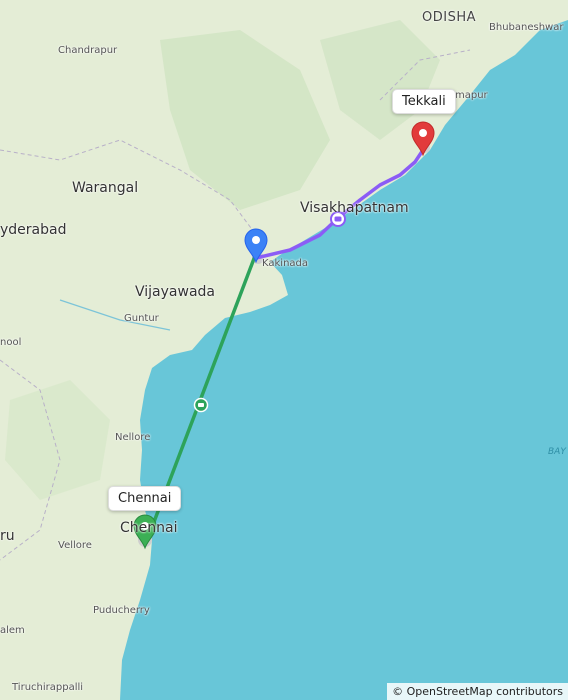 The height and width of the screenshot is (700, 568). I want to click on place-chennai: Chennai, so click(149, 528).